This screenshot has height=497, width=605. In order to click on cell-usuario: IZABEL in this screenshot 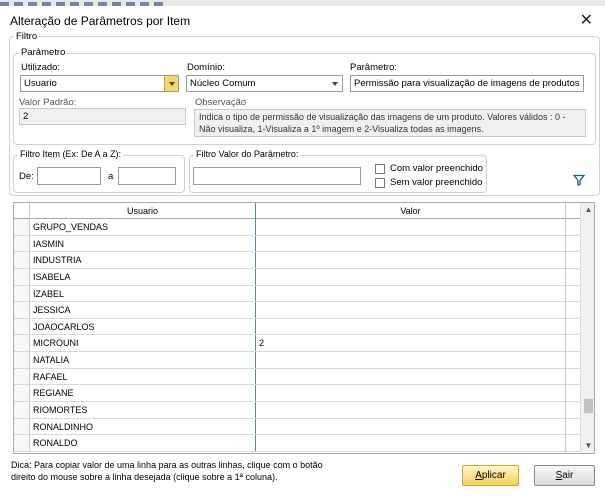, I will do `click(143, 293)`.